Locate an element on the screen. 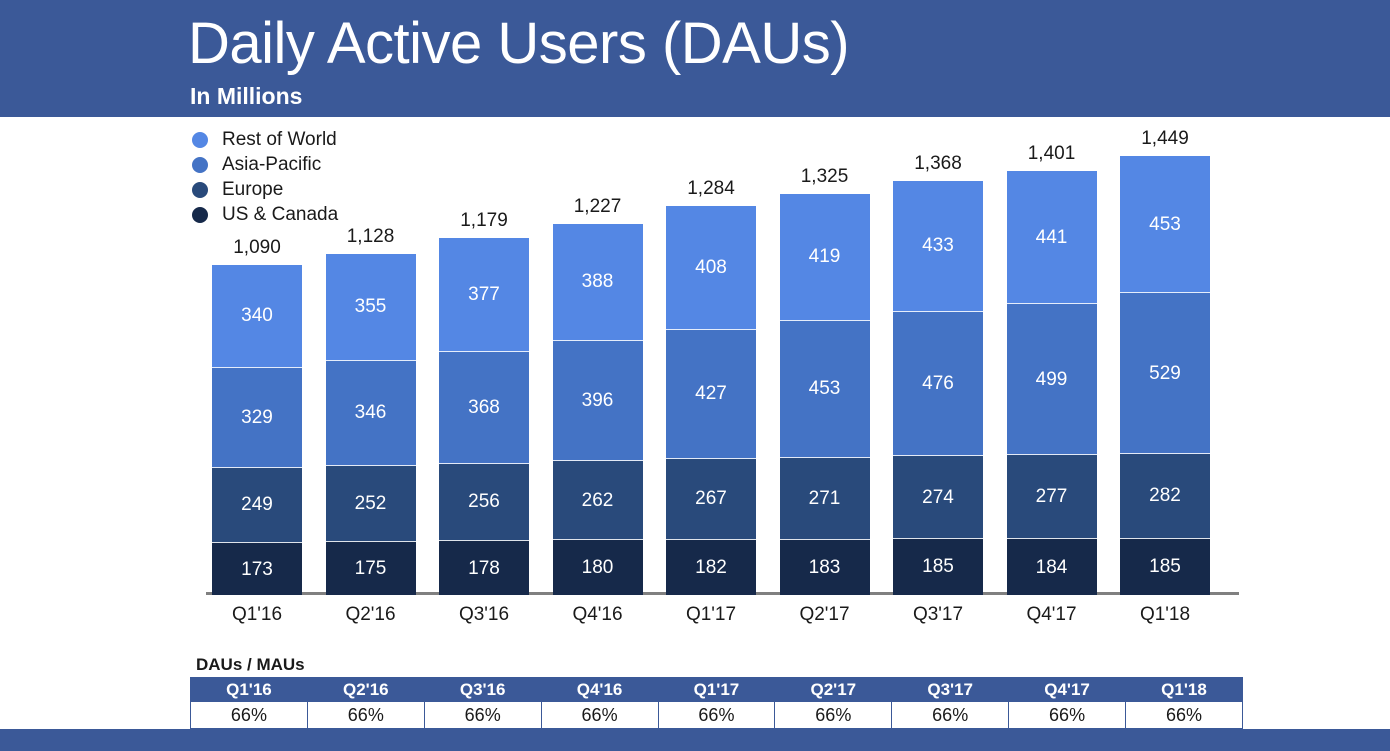 The width and height of the screenshot is (1390, 751). bar-segment-value: 499 is located at coordinates (1051, 379).